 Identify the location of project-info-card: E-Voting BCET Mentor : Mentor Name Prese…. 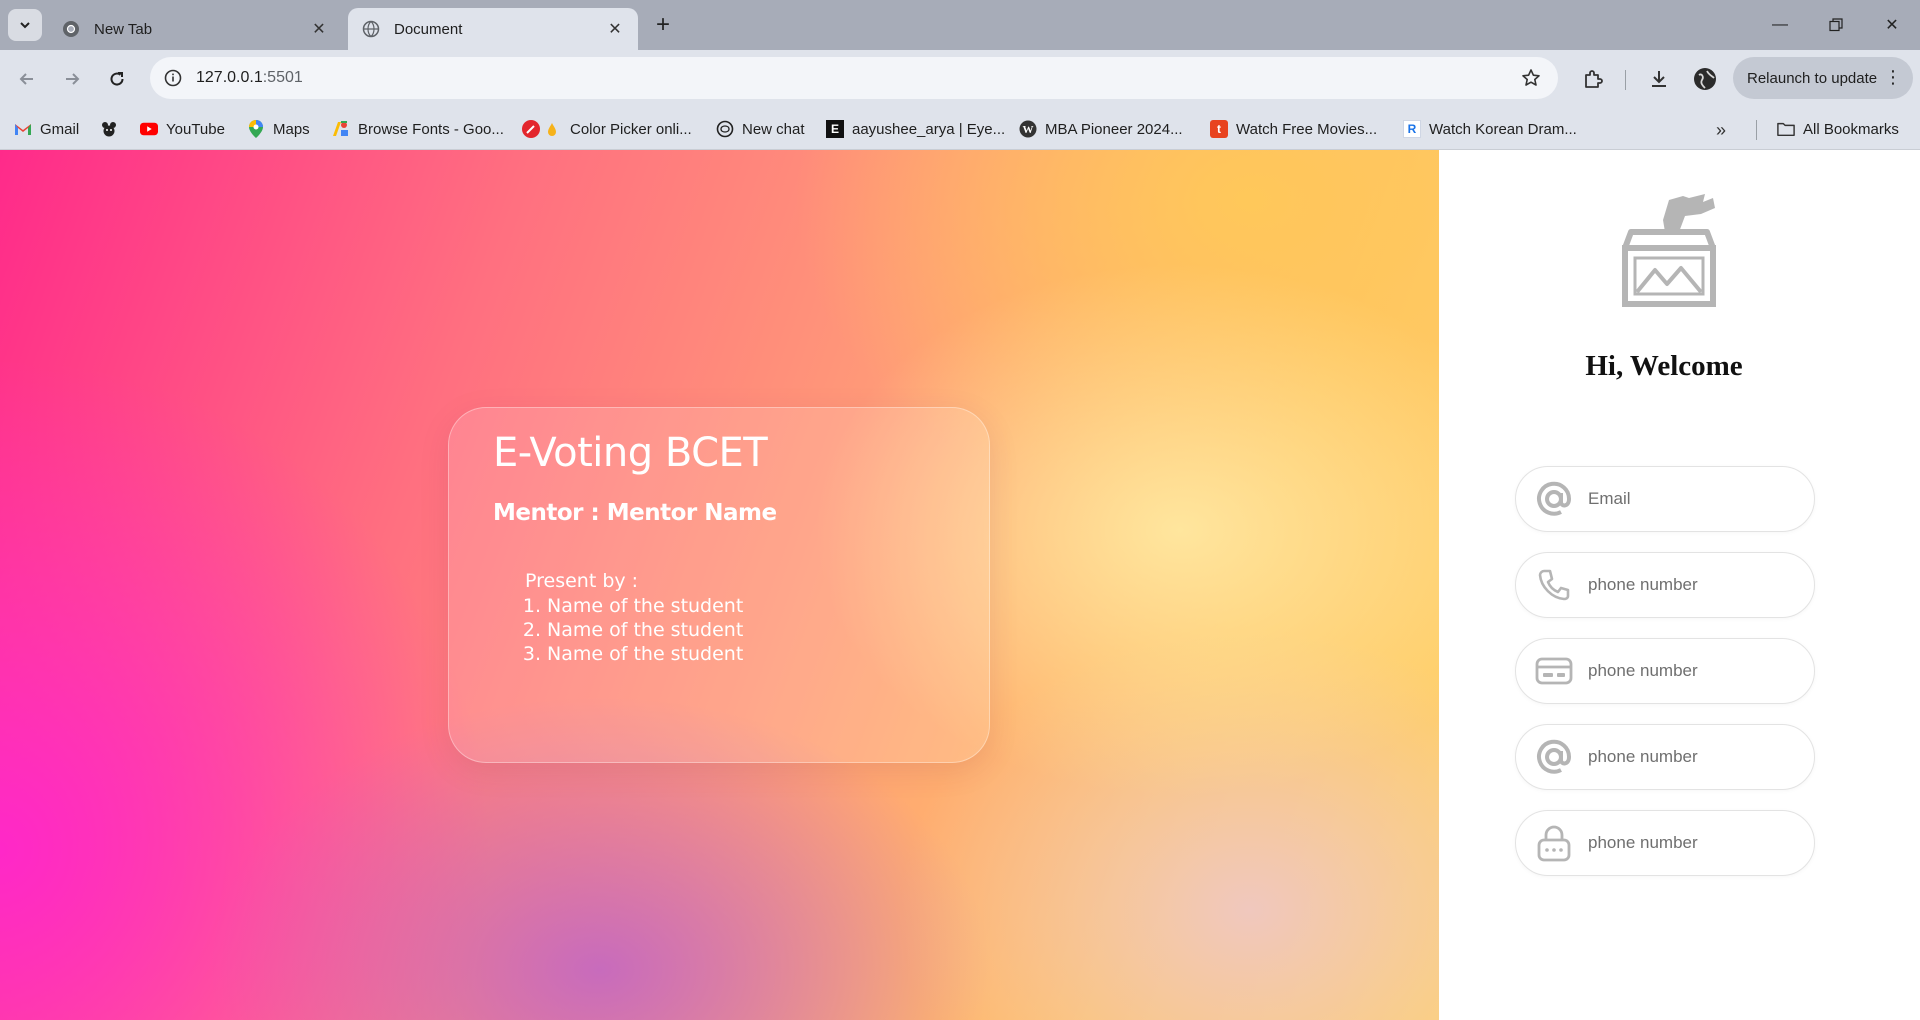
(719, 585).